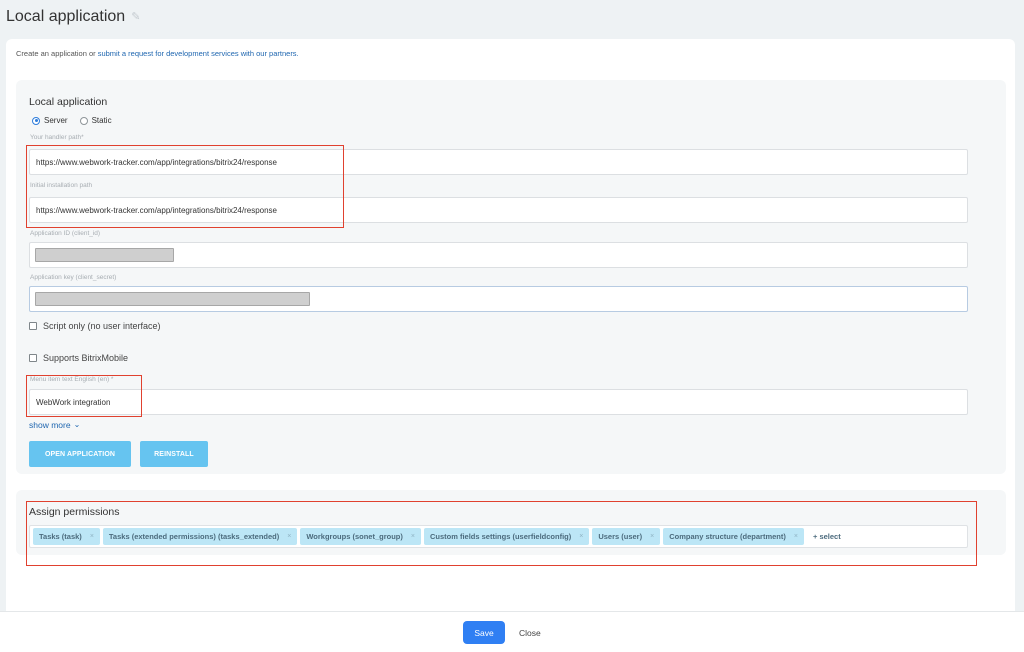 The height and width of the screenshot is (652, 1024). What do you see at coordinates (74, 512) in the screenshot?
I see `permissions-title: Assign permissions` at bounding box center [74, 512].